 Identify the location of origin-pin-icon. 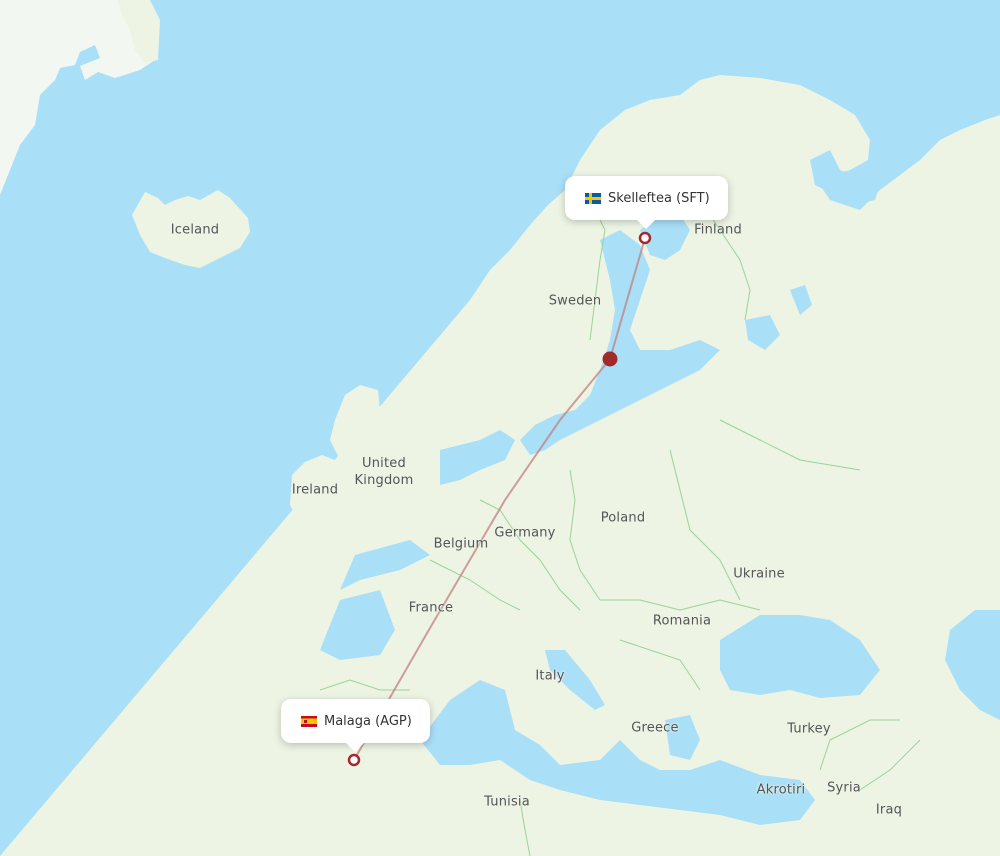
(645, 238).